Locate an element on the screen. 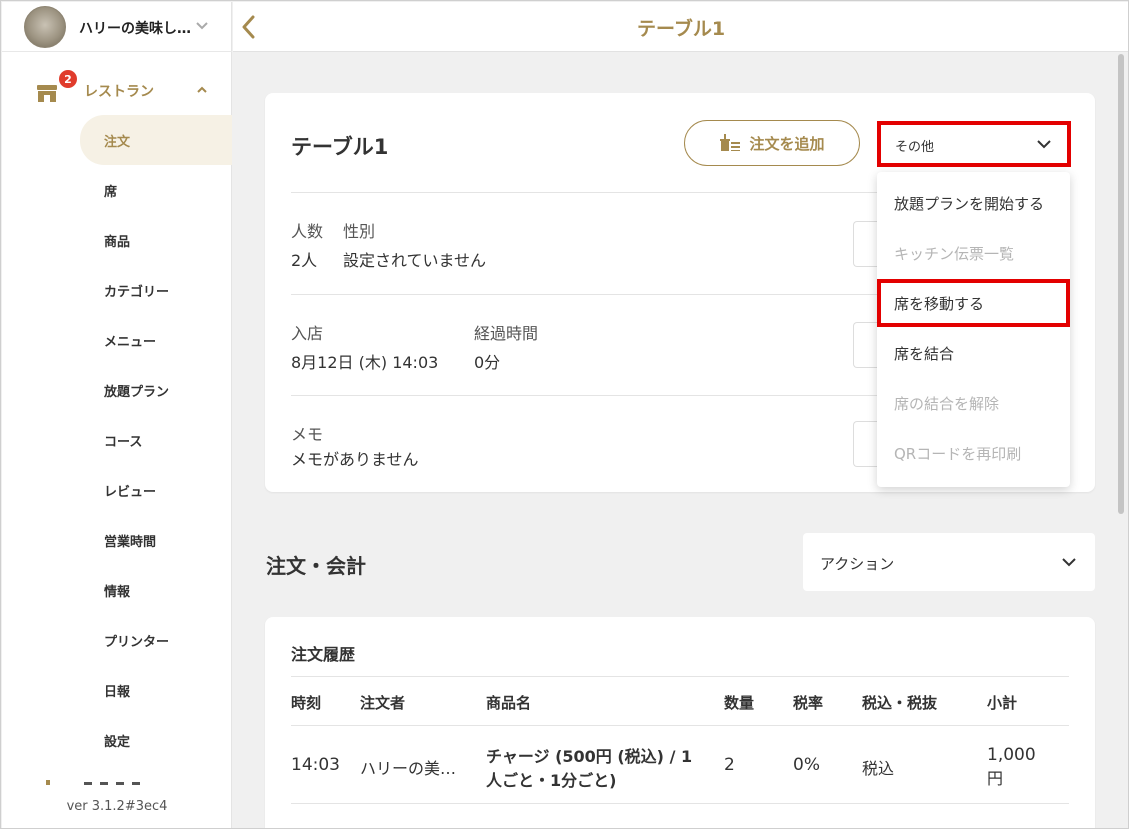 This screenshot has height=829, width=1129. sidebar-item-label: 設定 is located at coordinates (117, 742).